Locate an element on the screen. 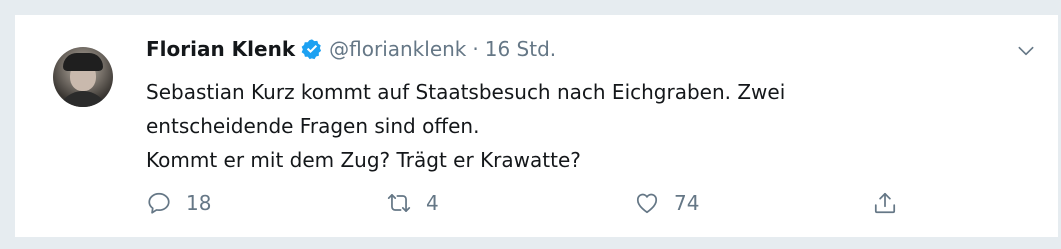 This screenshot has height=249, width=1061. chevron-down-icon is located at coordinates (1026, 51).